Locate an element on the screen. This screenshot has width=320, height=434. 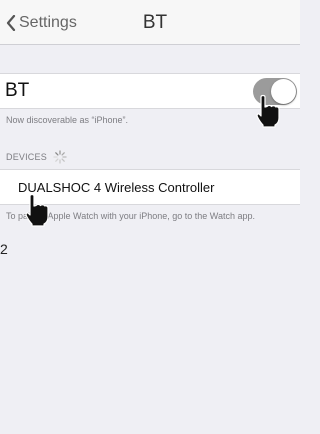
devices-header-label: DEVICES is located at coordinates (26, 157).